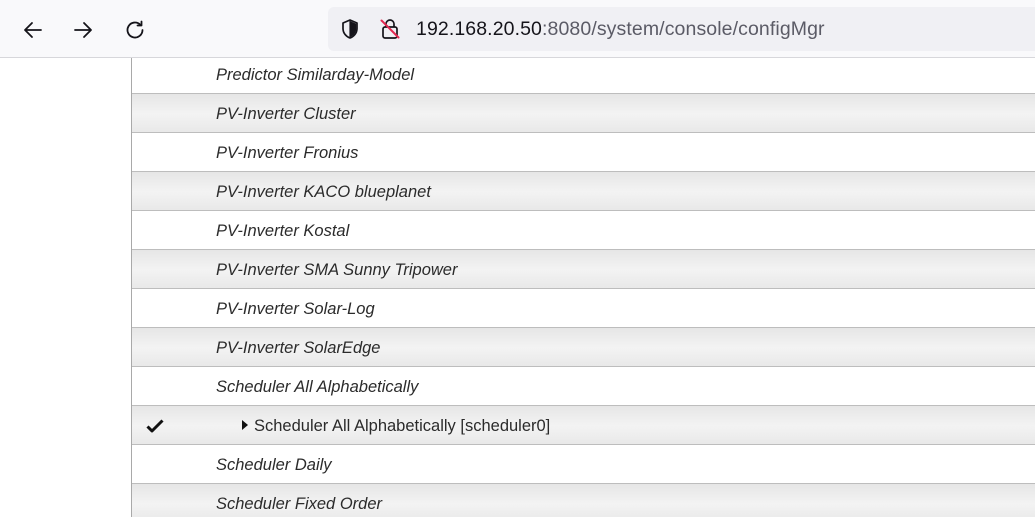 This screenshot has width=1035, height=517. Describe the element at coordinates (245, 425) in the screenshot. I see `expand-triangle-icon` at that location.